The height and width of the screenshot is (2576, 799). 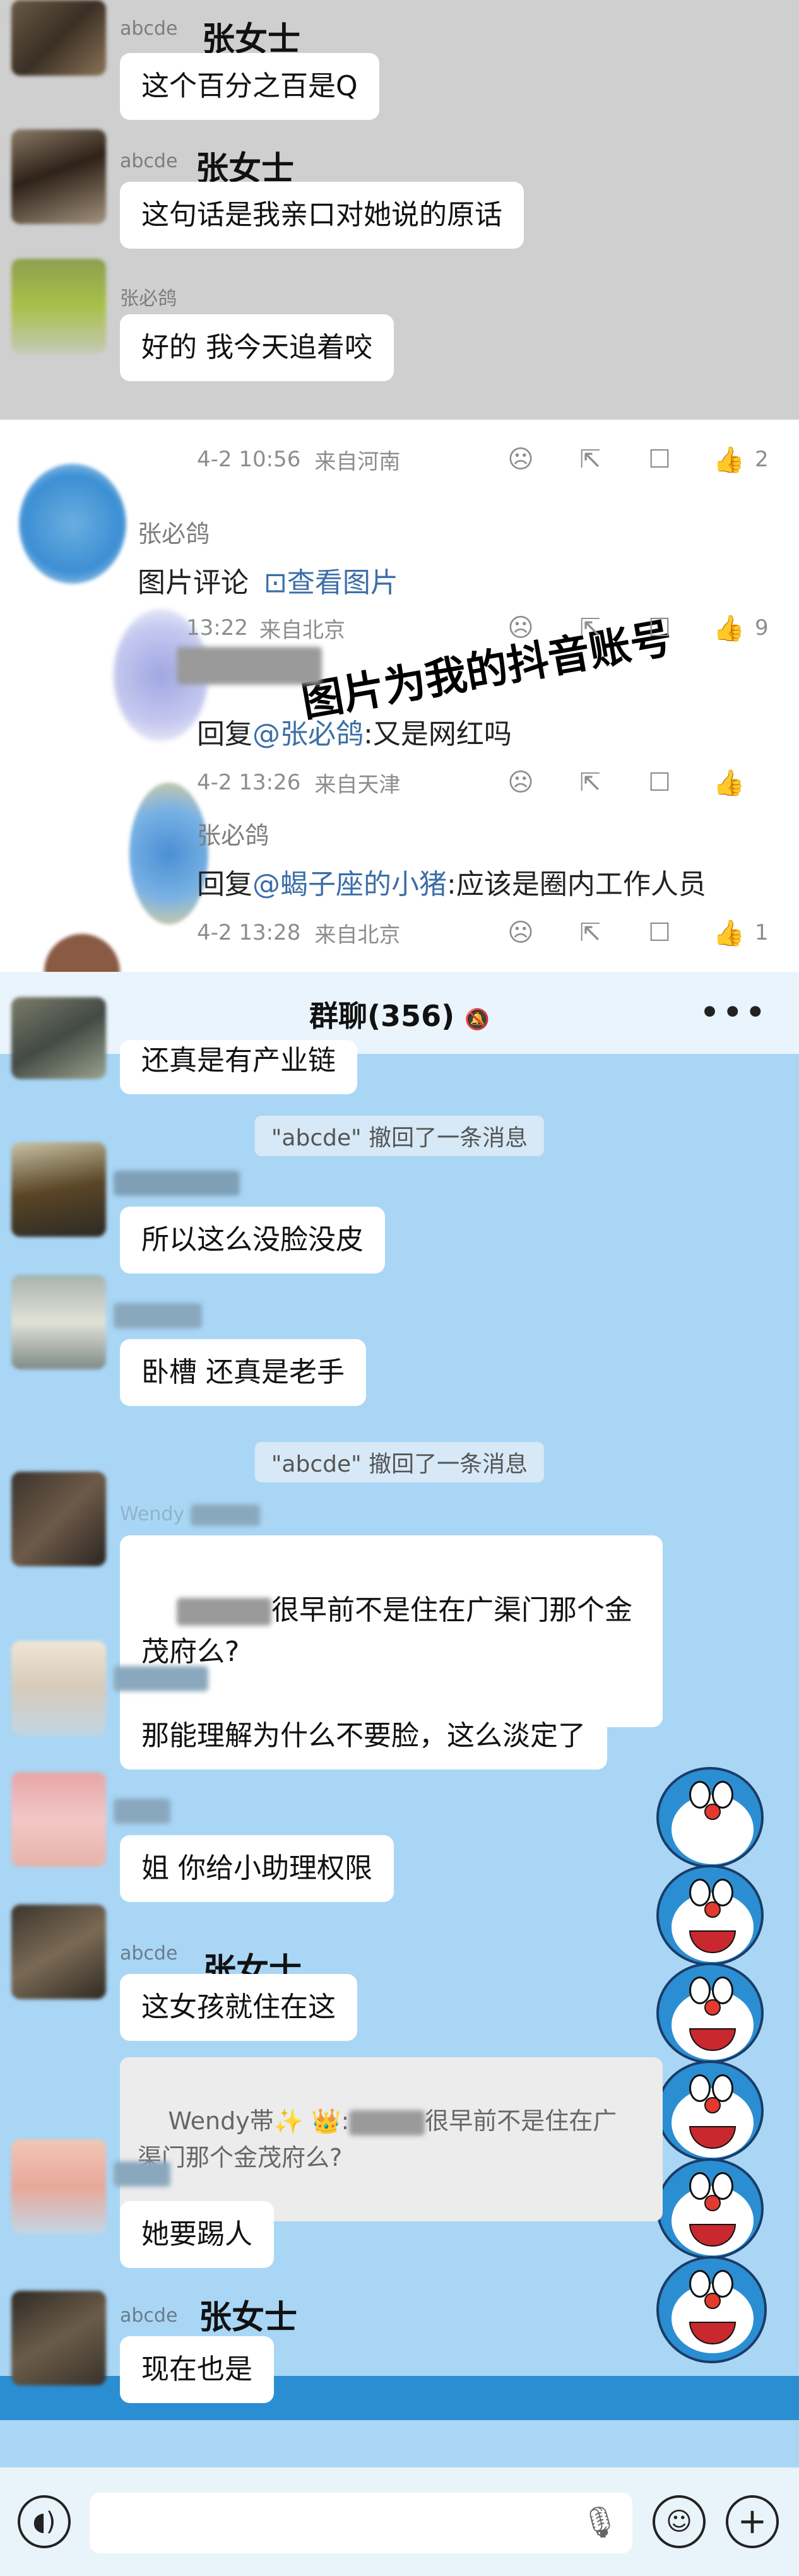 I want to click on mention-link: @蝎子座的小猪, so click(x=349, y=885).